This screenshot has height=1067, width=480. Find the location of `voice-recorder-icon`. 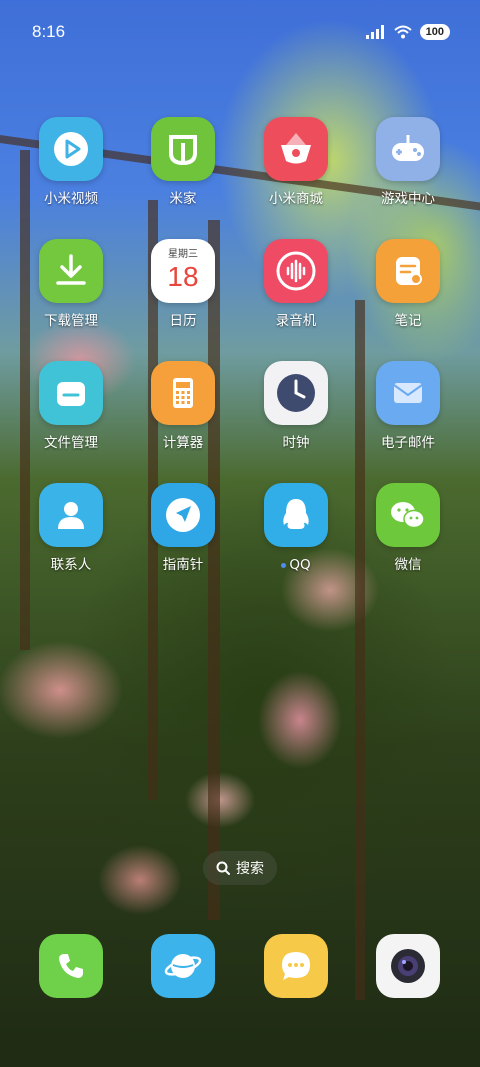

voice-recorder-icon is located at coordinates (296, 271).